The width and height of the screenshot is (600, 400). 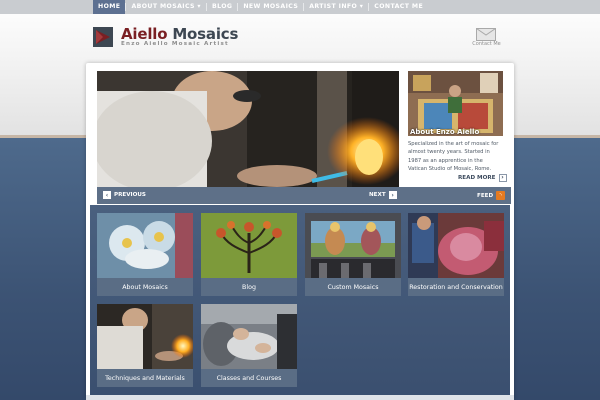 What do you see at coordinates (270, 7) in the screenshot?
I see `nav-new-mosaics: NEW MOSAICS` at bounding box center [270, 7].